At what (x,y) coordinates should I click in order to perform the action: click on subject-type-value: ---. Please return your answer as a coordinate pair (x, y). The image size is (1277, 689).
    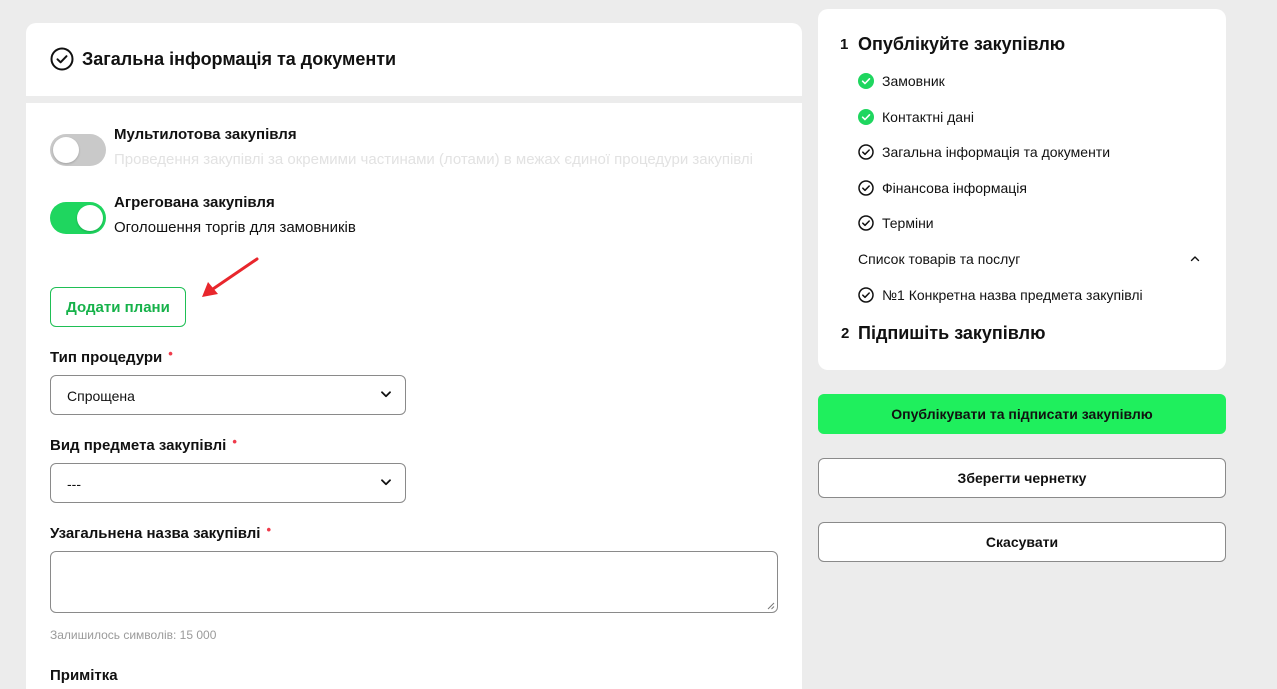
    Looking at the image, I should click on (74, 484).